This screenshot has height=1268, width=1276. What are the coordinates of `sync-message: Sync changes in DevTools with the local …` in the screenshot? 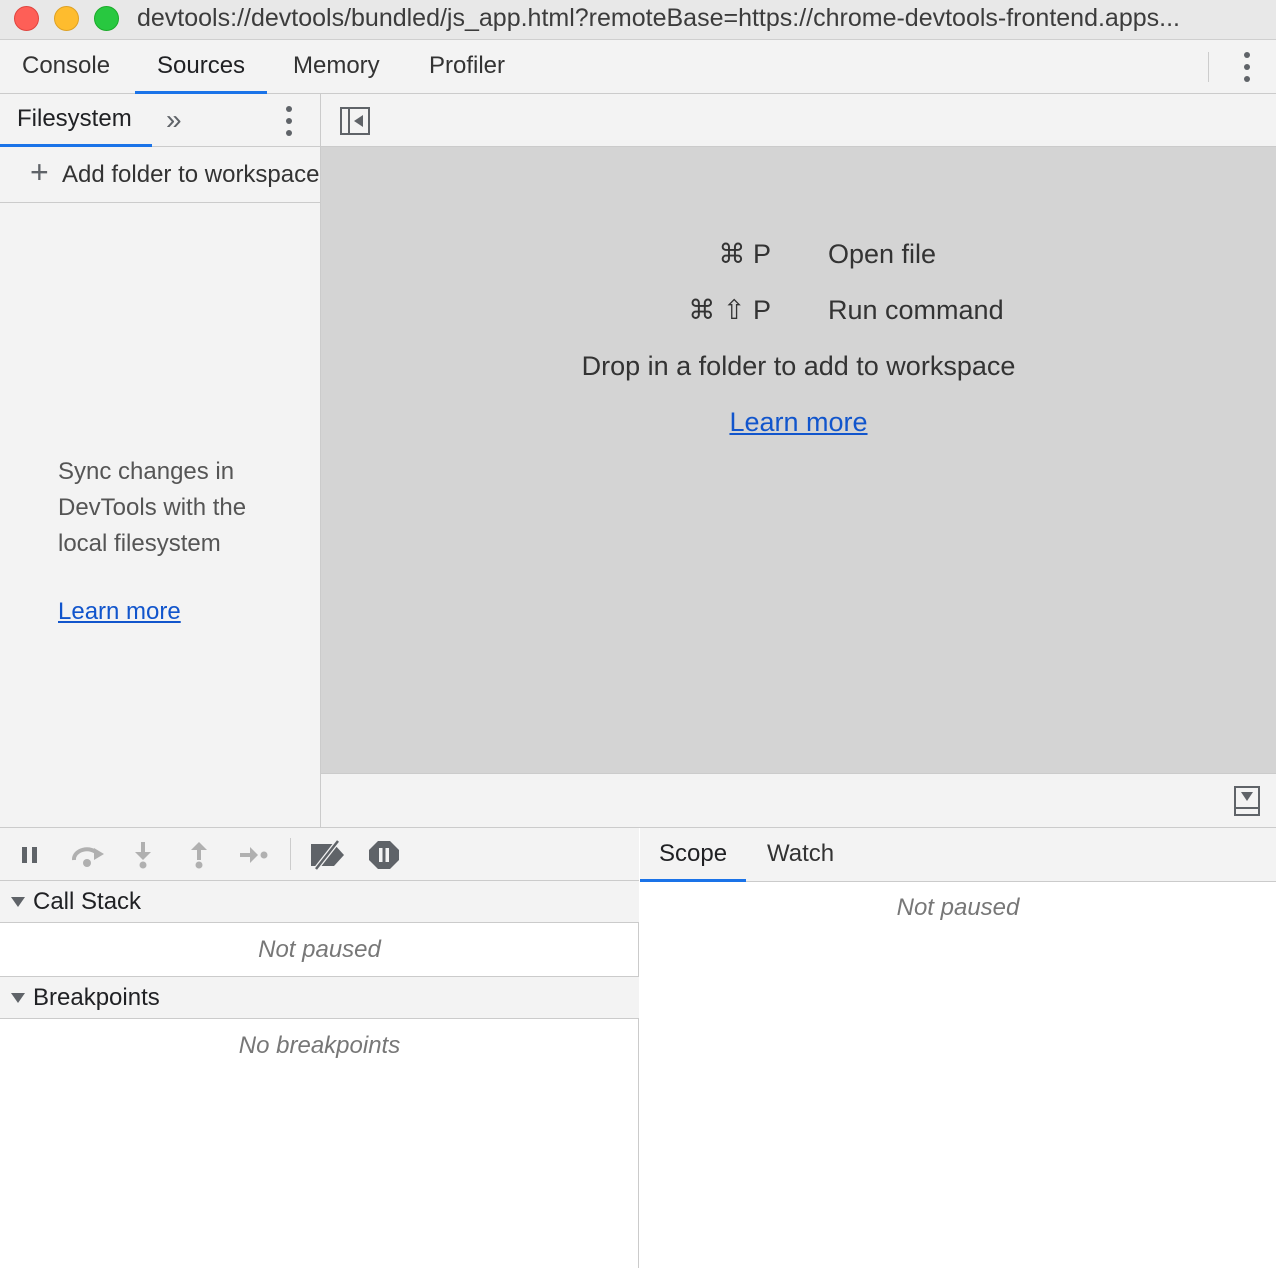 It's located at (152, 507).